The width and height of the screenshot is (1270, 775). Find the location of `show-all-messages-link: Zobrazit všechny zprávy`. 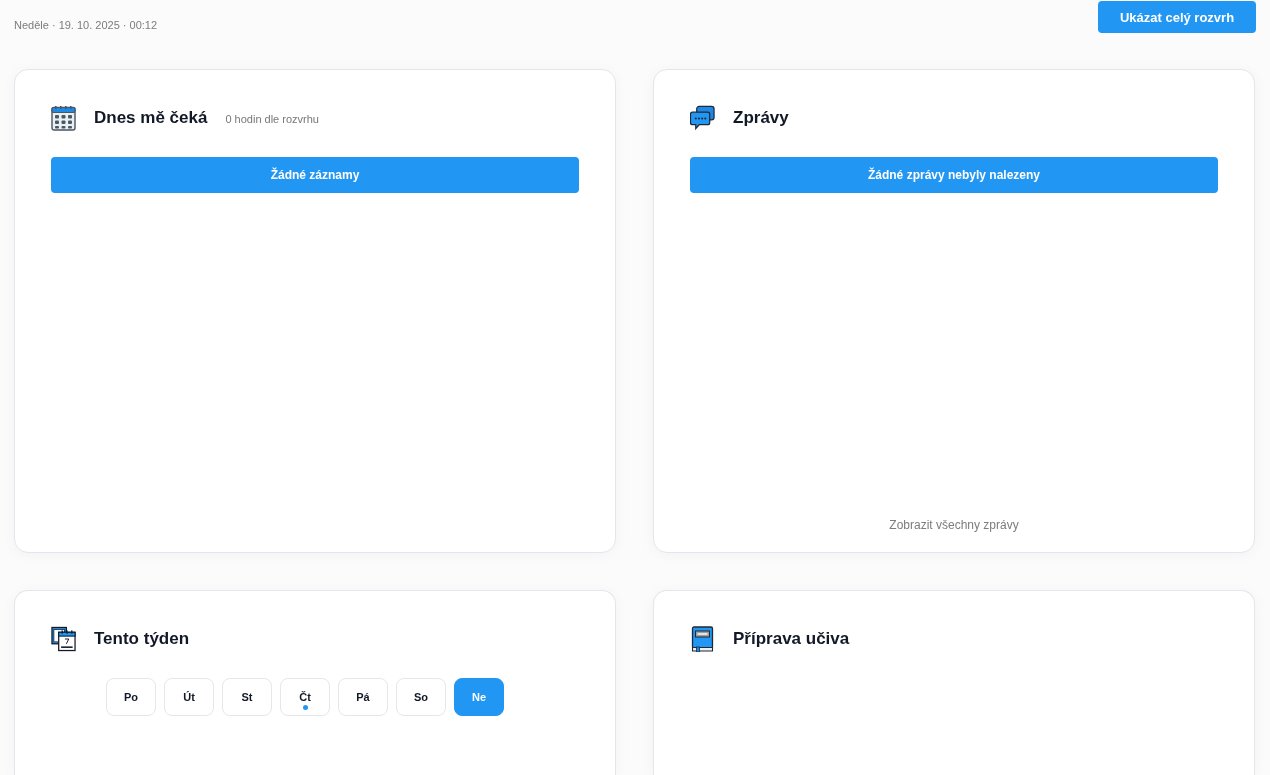

show-all-messages-link: Zobrazit všechny zprávy is located at coordinates (954, 525).